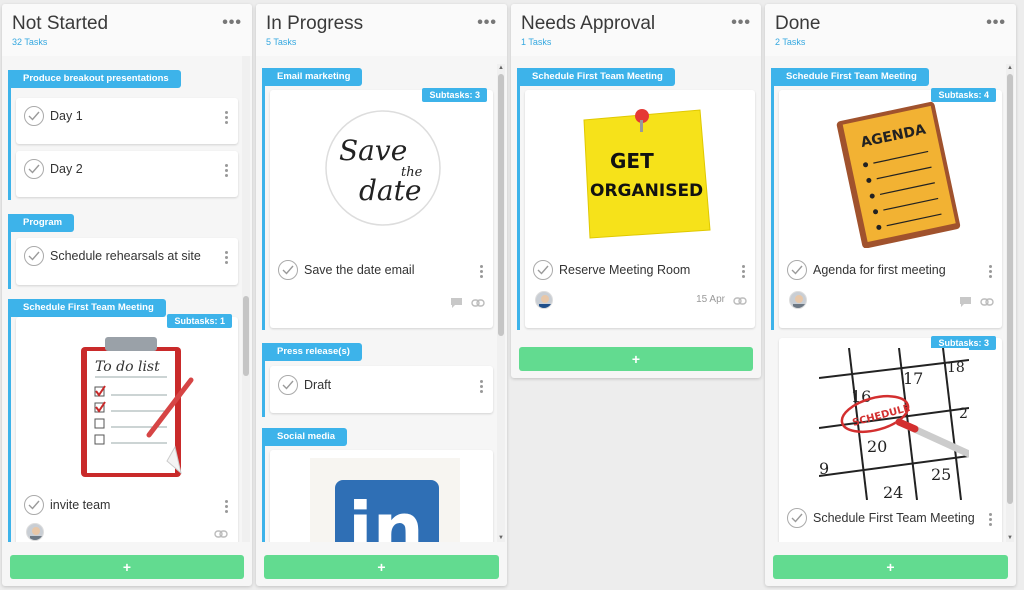 The width and height of the screenshot is (1024, 590). What do you see at coordinates (877, 446) in the screenshot?
I see `svg-text: 20` at bounding box center [877, 446].